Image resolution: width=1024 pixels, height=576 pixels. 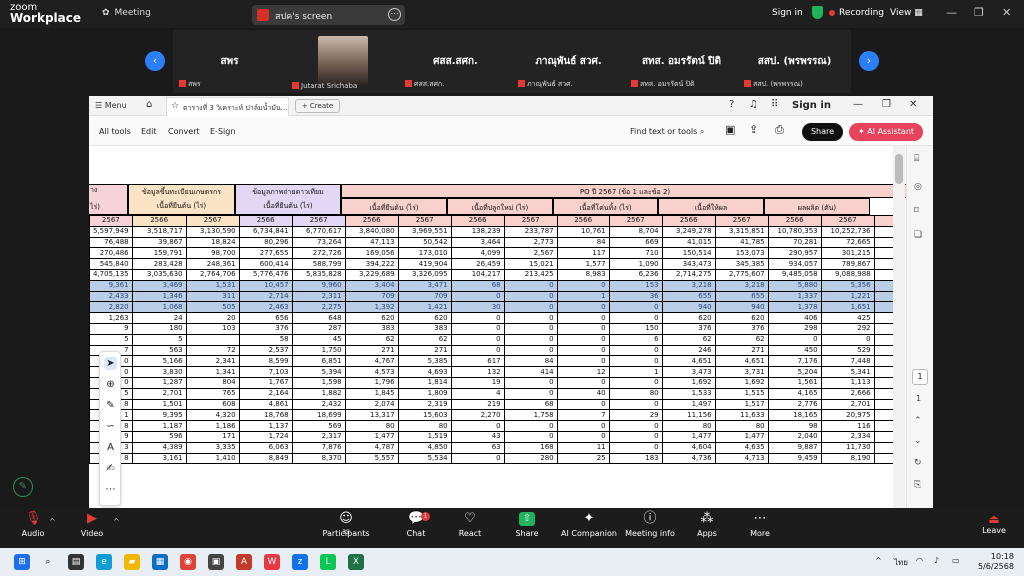 What do you see at coordinates (126, 13) in the screenshot?
I see `meeting-menu: ✿ Meeting` at bounding box center [126, 13].